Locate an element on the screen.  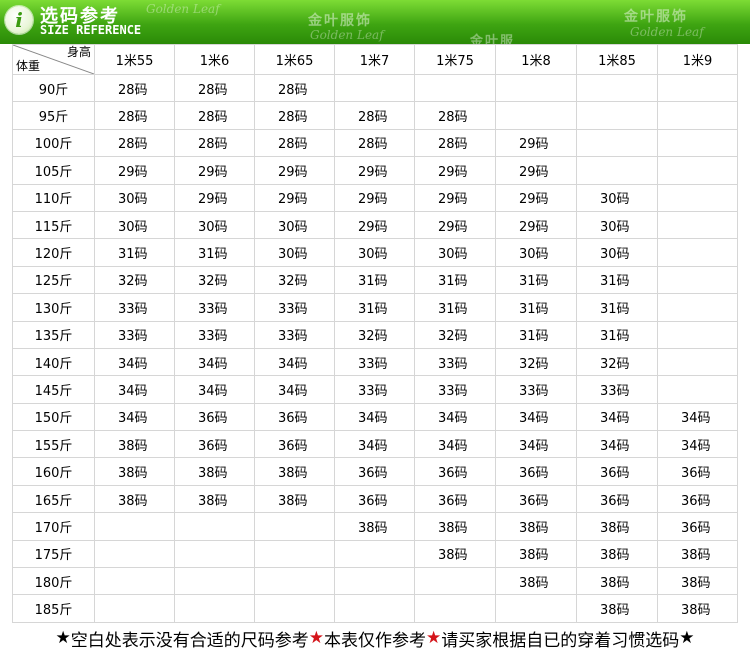
table-row: 155斤 38码 36码 36码 34码 34码 34码 34码 34码 is located at coordinates (375, 444).